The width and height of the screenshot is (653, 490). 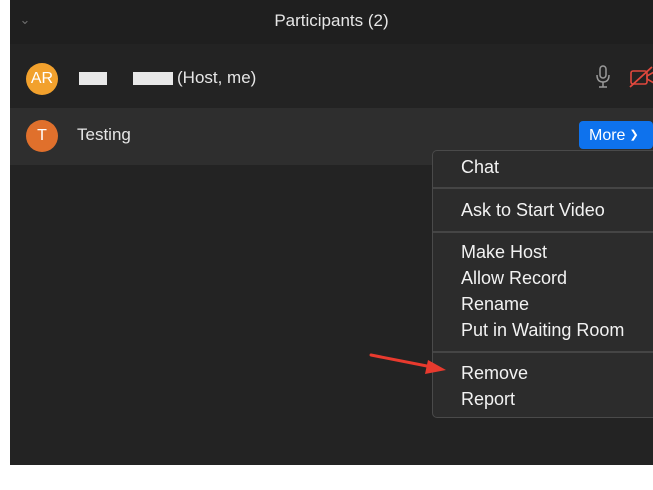 I want to click on more-button-label: More, so click(x=607, y=135).